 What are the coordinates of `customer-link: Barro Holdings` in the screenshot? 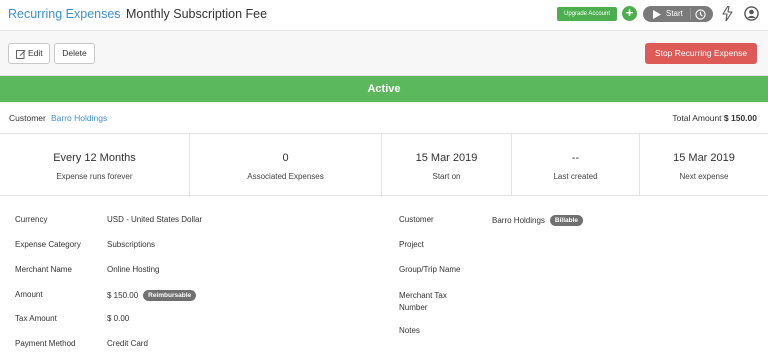 It's located at (79, 118).